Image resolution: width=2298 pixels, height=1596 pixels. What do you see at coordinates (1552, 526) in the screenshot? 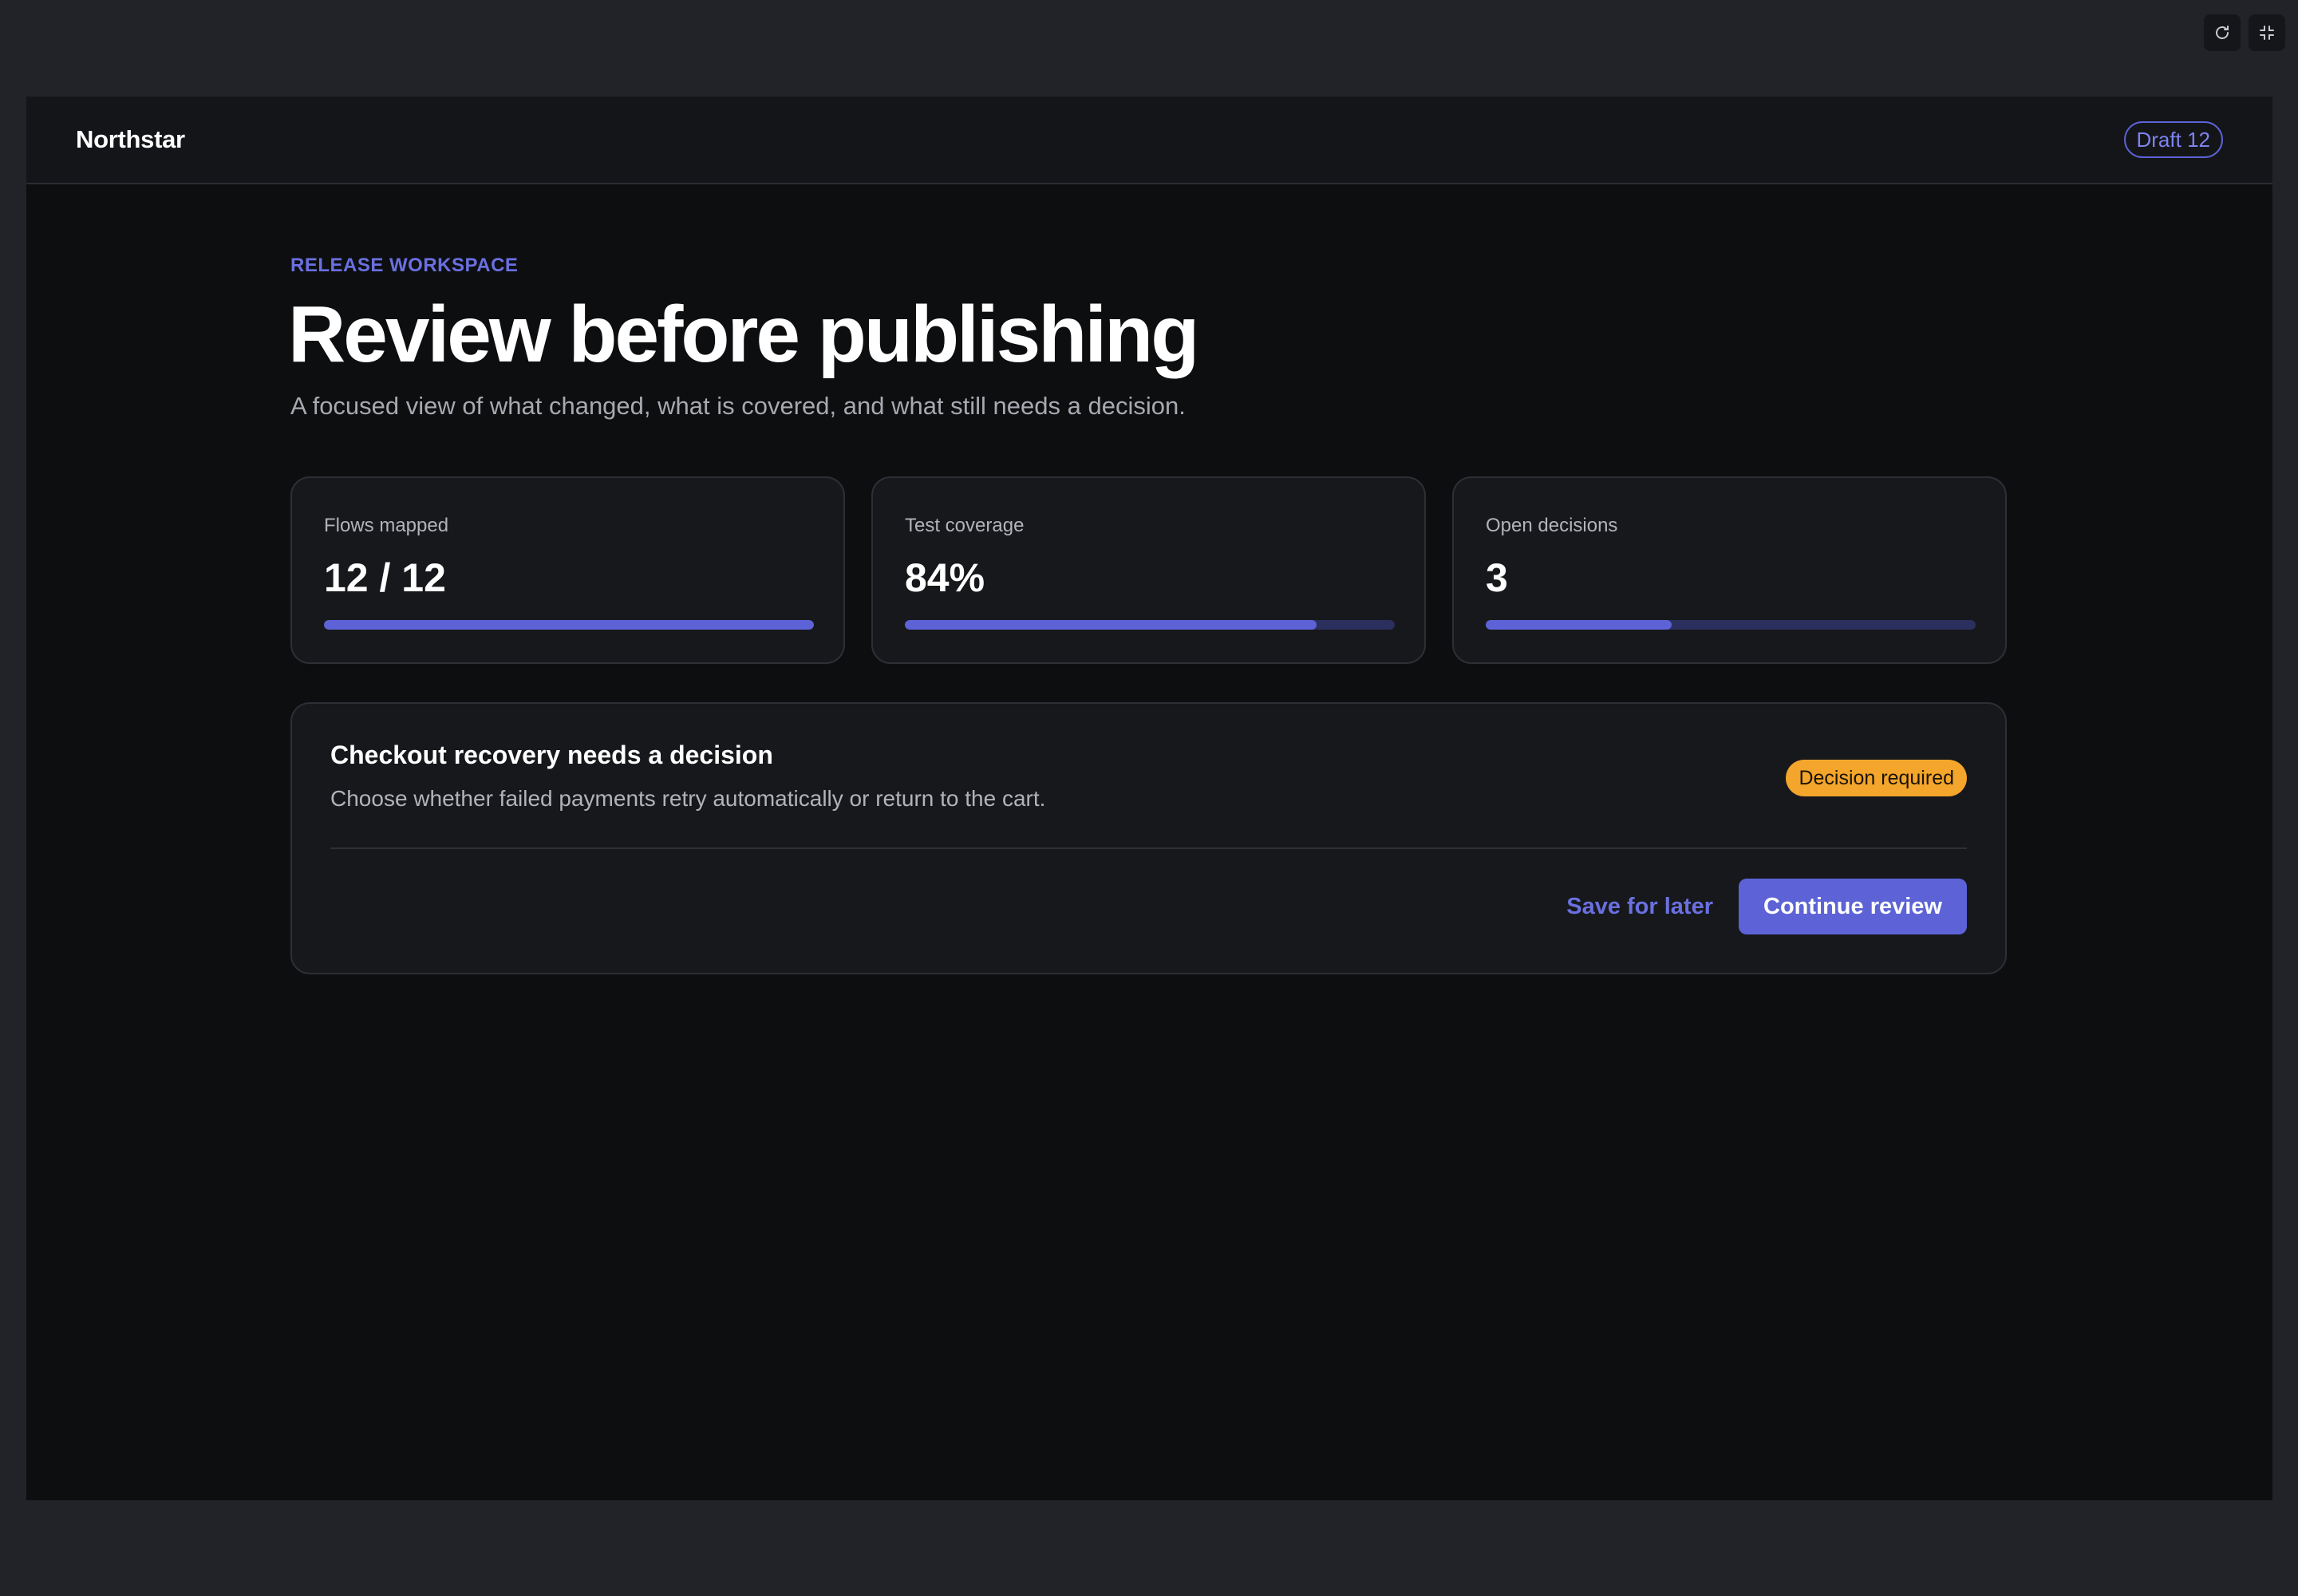
I see `stat-label: Open decisions` at bounding box center [1552, 526].